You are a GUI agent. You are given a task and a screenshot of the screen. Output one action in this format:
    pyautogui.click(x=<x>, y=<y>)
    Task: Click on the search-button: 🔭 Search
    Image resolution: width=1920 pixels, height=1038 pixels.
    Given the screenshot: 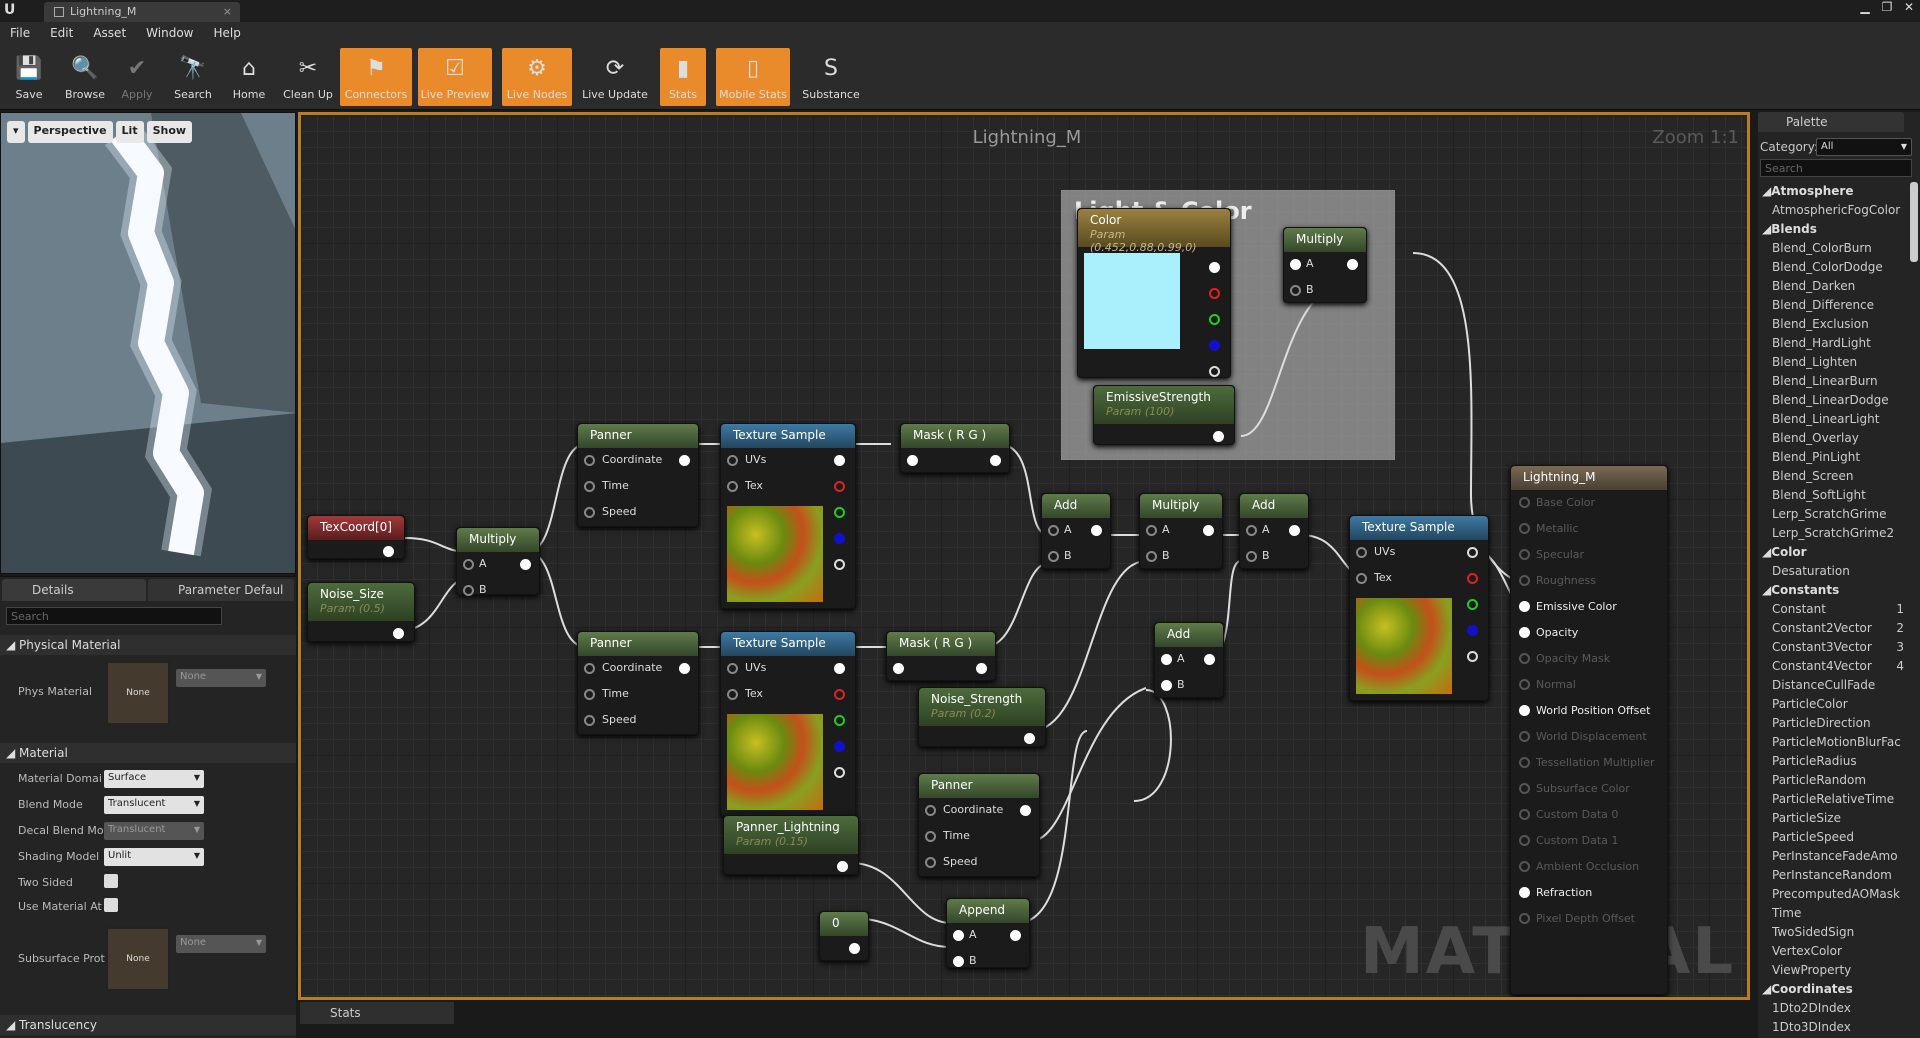 What is the action you would take?
    pyautogui.click(x=193, y=77)
    